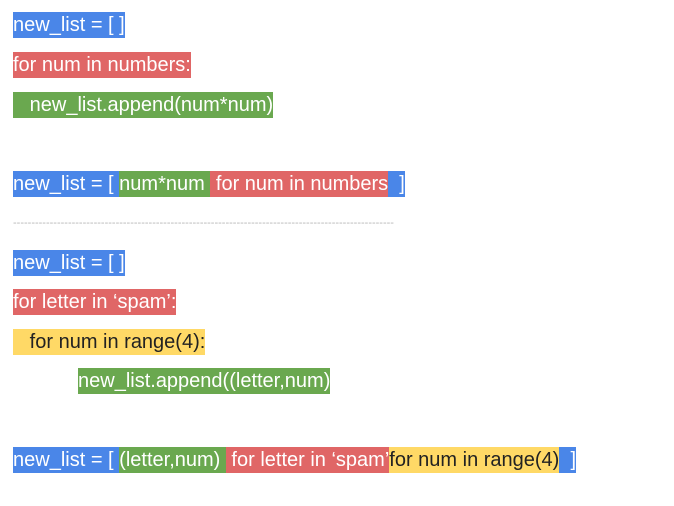 The height and width of the screenshot is (506, 674). Describe the element at coordinates (474, 460) in the screenshot. I see `comprehension-inner-for-segment: for num in range(4)` at that location.